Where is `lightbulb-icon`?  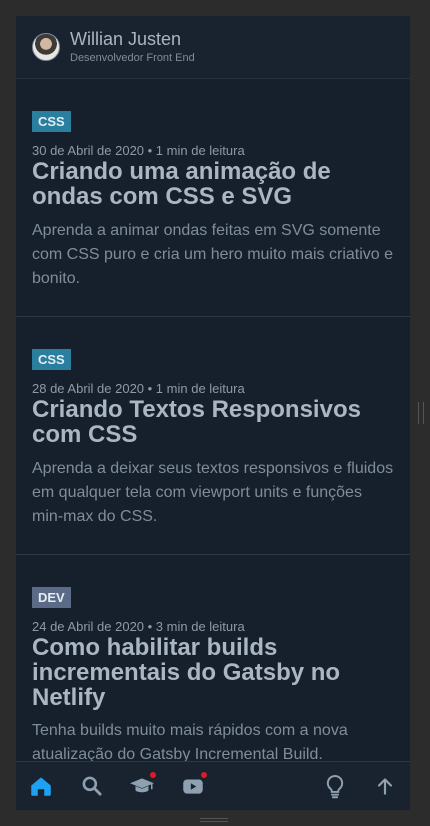 lightbulb-icon is located at coordinates (335, 786).